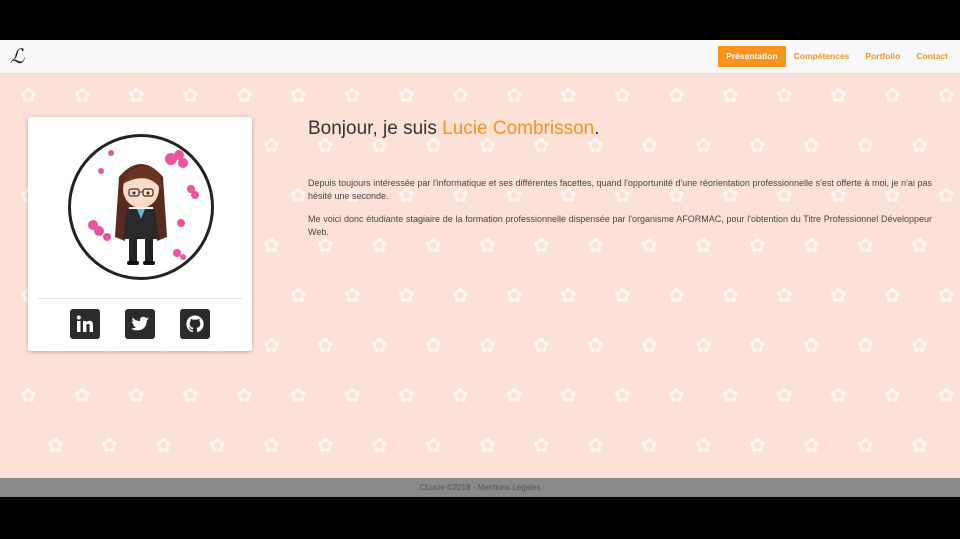 The height and width of the screenshot is (539, 960). What do you see at coordinates (597, 128) in the screenshot?
I see `heading-period: .` at bounding box center [597, 128].